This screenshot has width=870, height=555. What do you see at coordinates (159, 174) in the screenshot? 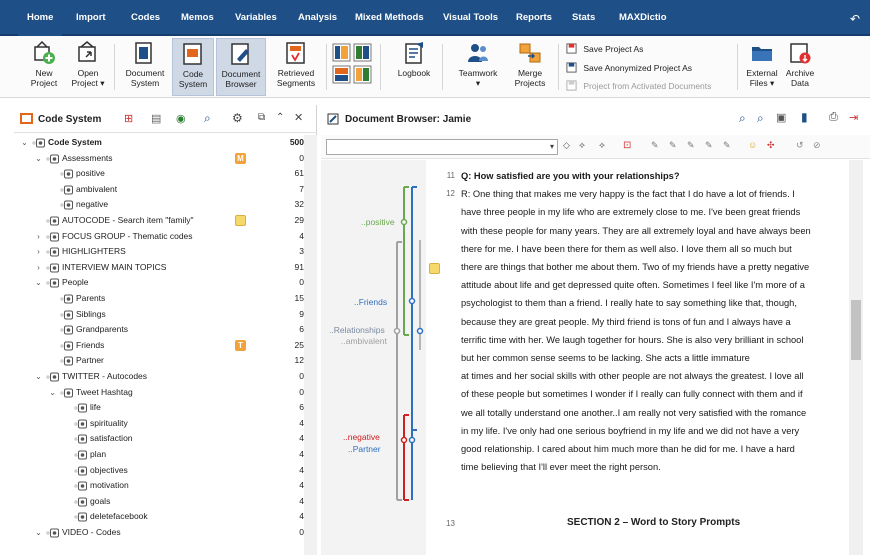
I see `code-tree-row: positive 61` at bounding box center [159, 174].